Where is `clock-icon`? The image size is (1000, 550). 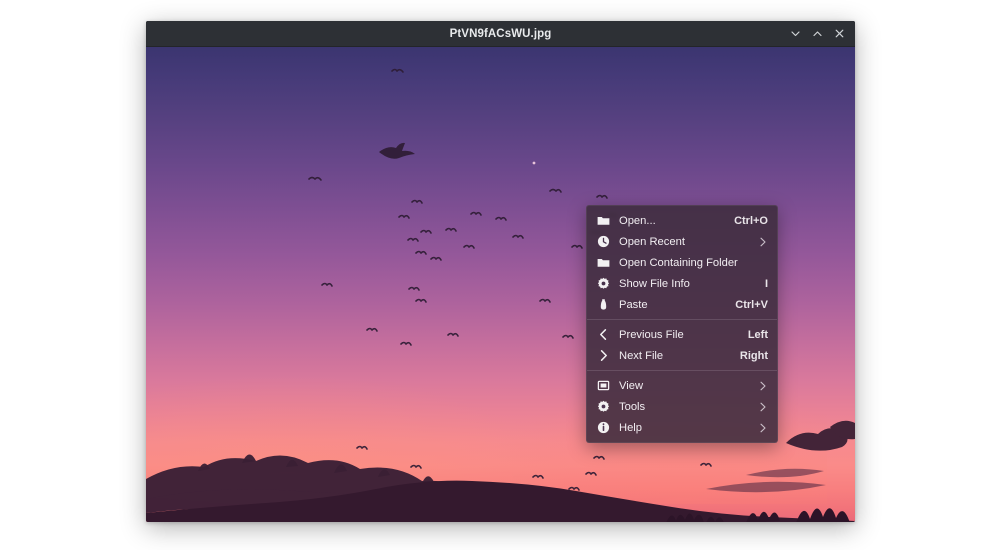 clock-icon is located at coordinates (603, 241).